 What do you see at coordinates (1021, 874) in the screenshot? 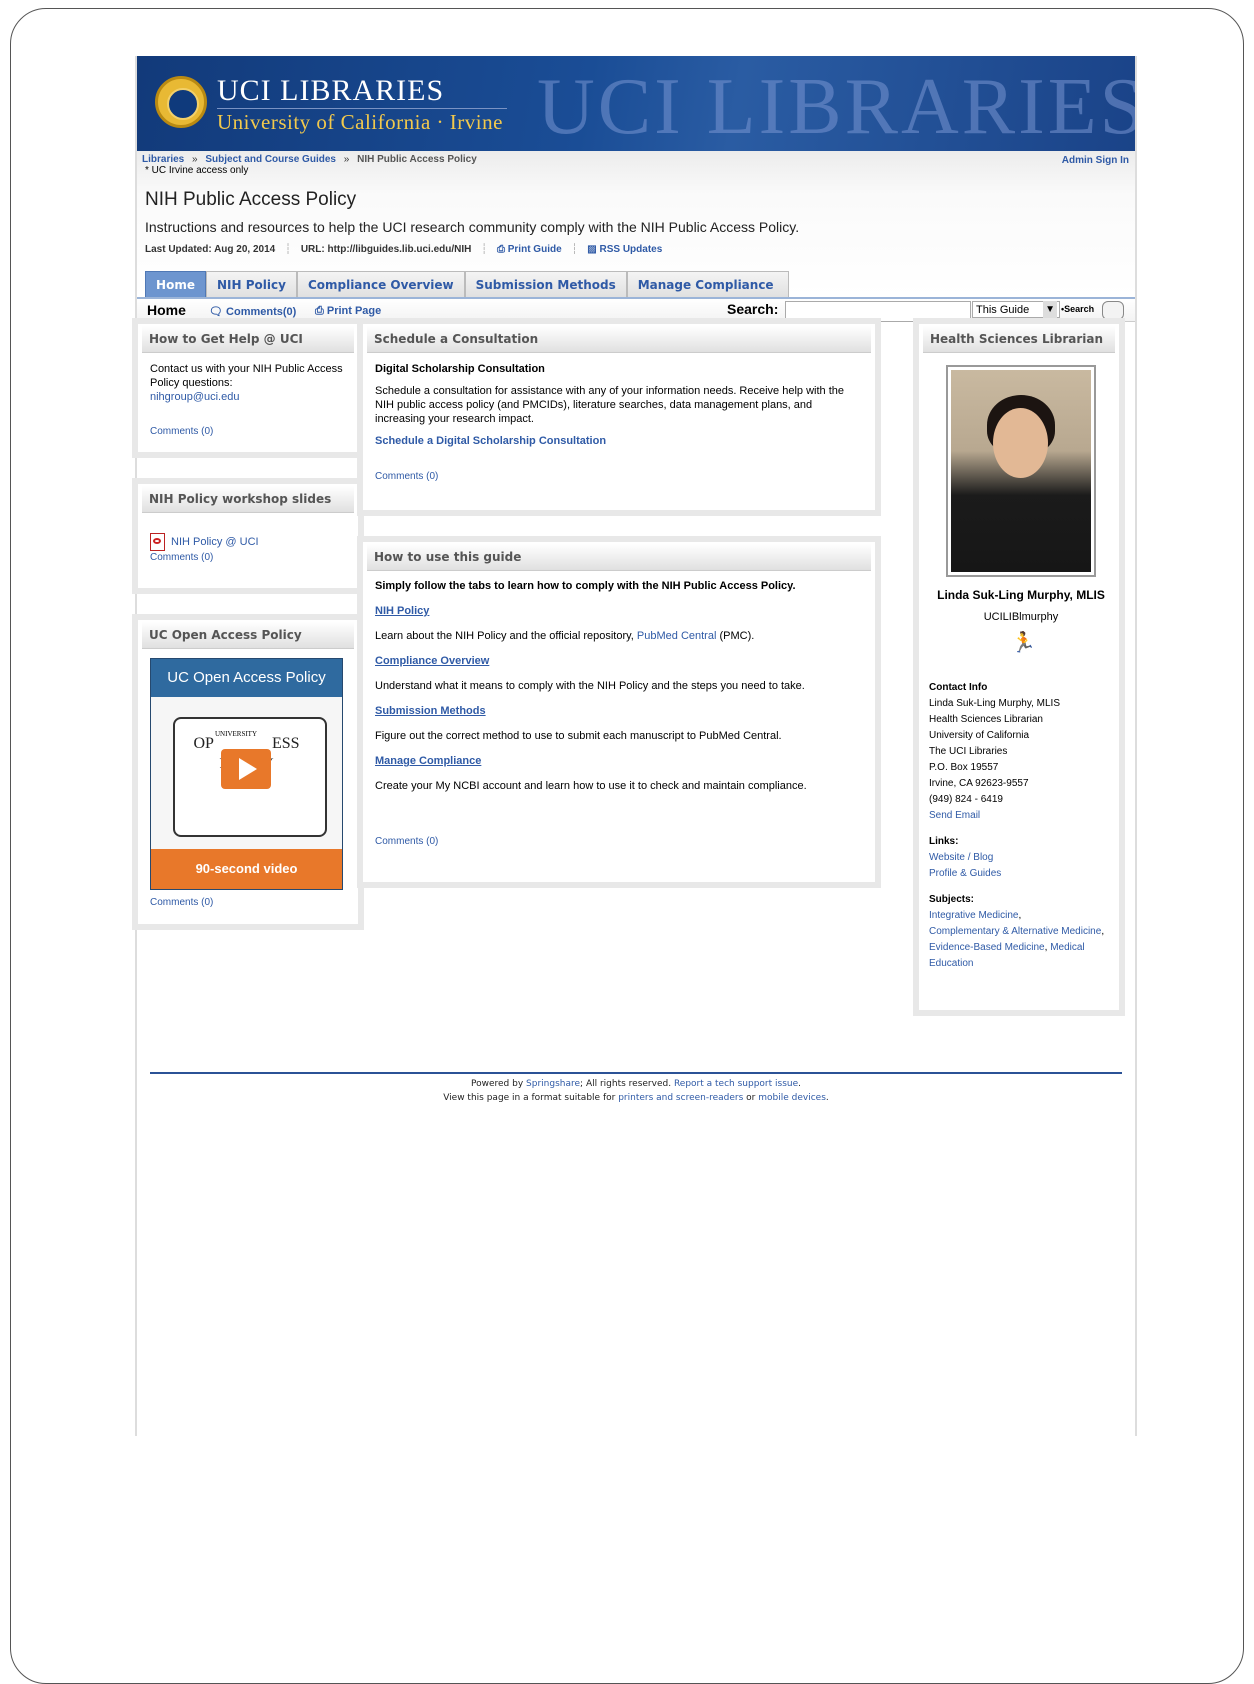
I see `profile-guides-link: Profile & Guides` at bounding box center [1021, 874].